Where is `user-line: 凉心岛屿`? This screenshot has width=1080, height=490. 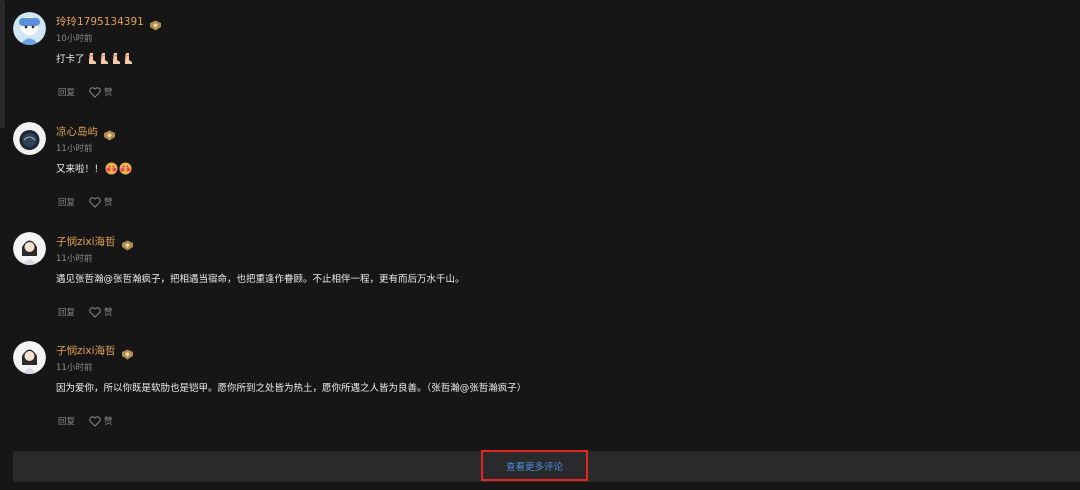
user-line: 凉心岛屿 is located at coordinates (86, 131).